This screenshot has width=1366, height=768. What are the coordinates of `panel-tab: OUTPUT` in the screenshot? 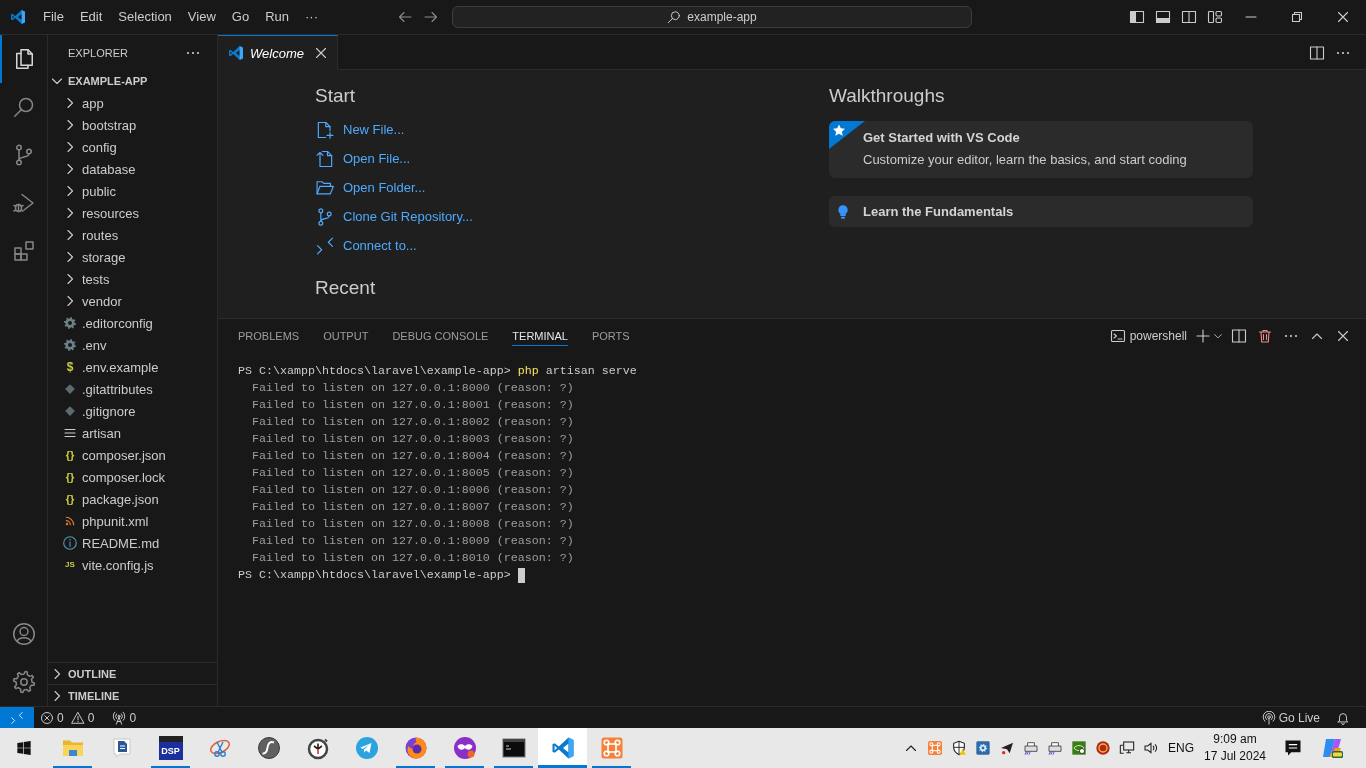 It's located at (346, 336).